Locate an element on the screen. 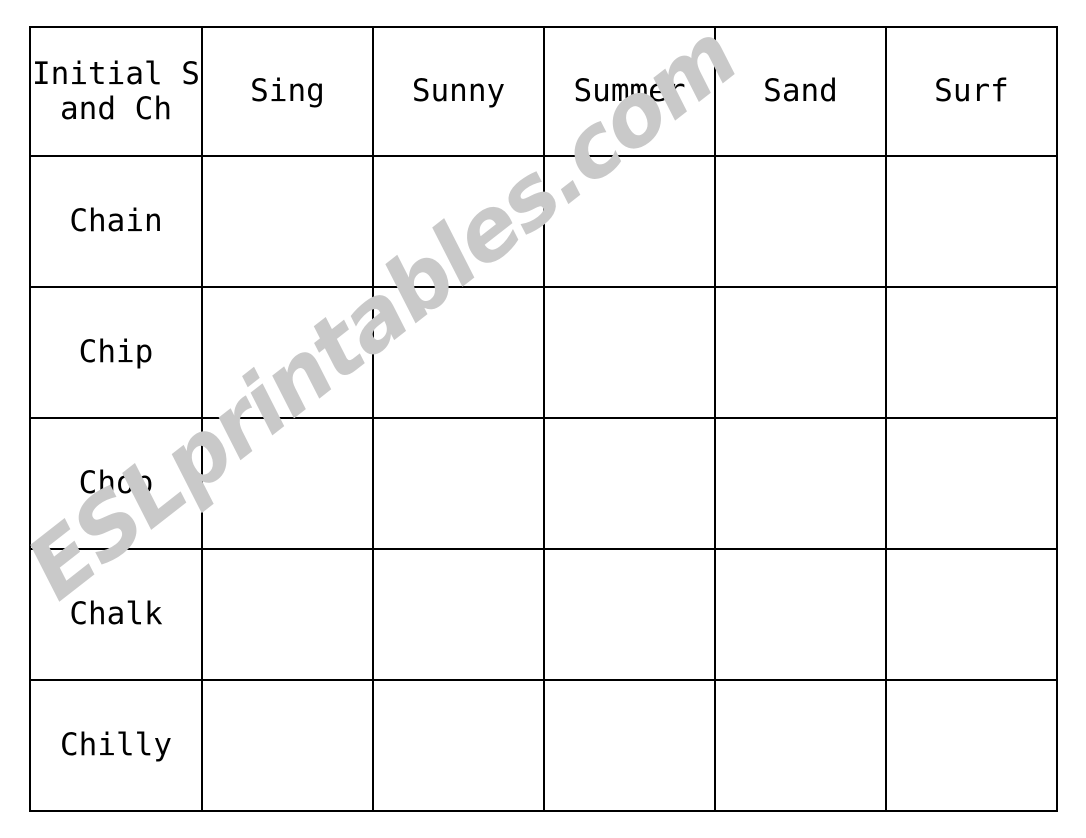 The width and height of the screenshot is (1086, 838). column-header-sunny: Sunny is located at coordinates (458, 91).